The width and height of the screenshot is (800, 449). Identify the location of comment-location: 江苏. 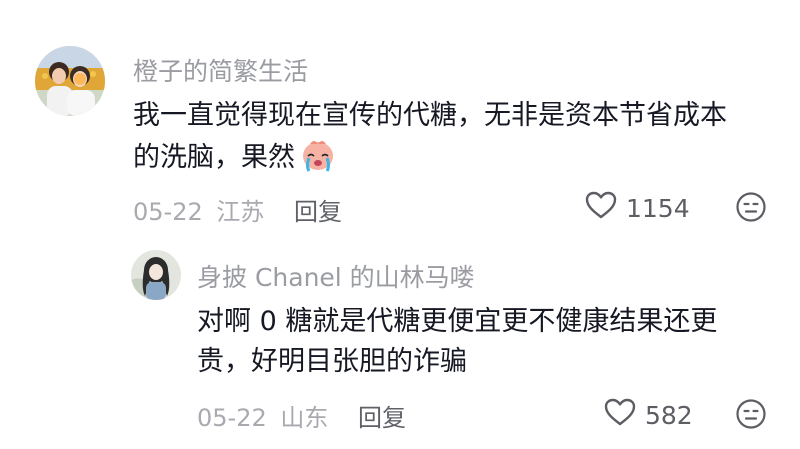
(240, 212).